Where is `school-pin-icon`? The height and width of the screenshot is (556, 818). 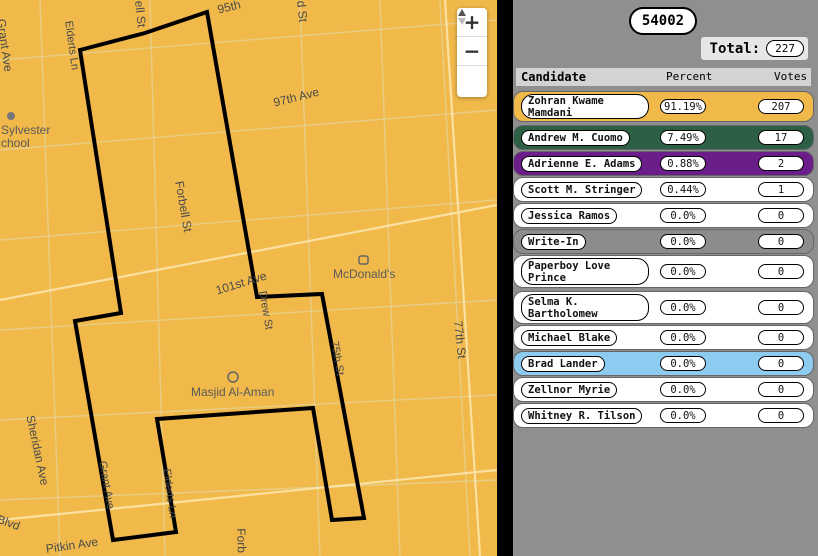
school-pin-icon is located at coordinates (11, 116).